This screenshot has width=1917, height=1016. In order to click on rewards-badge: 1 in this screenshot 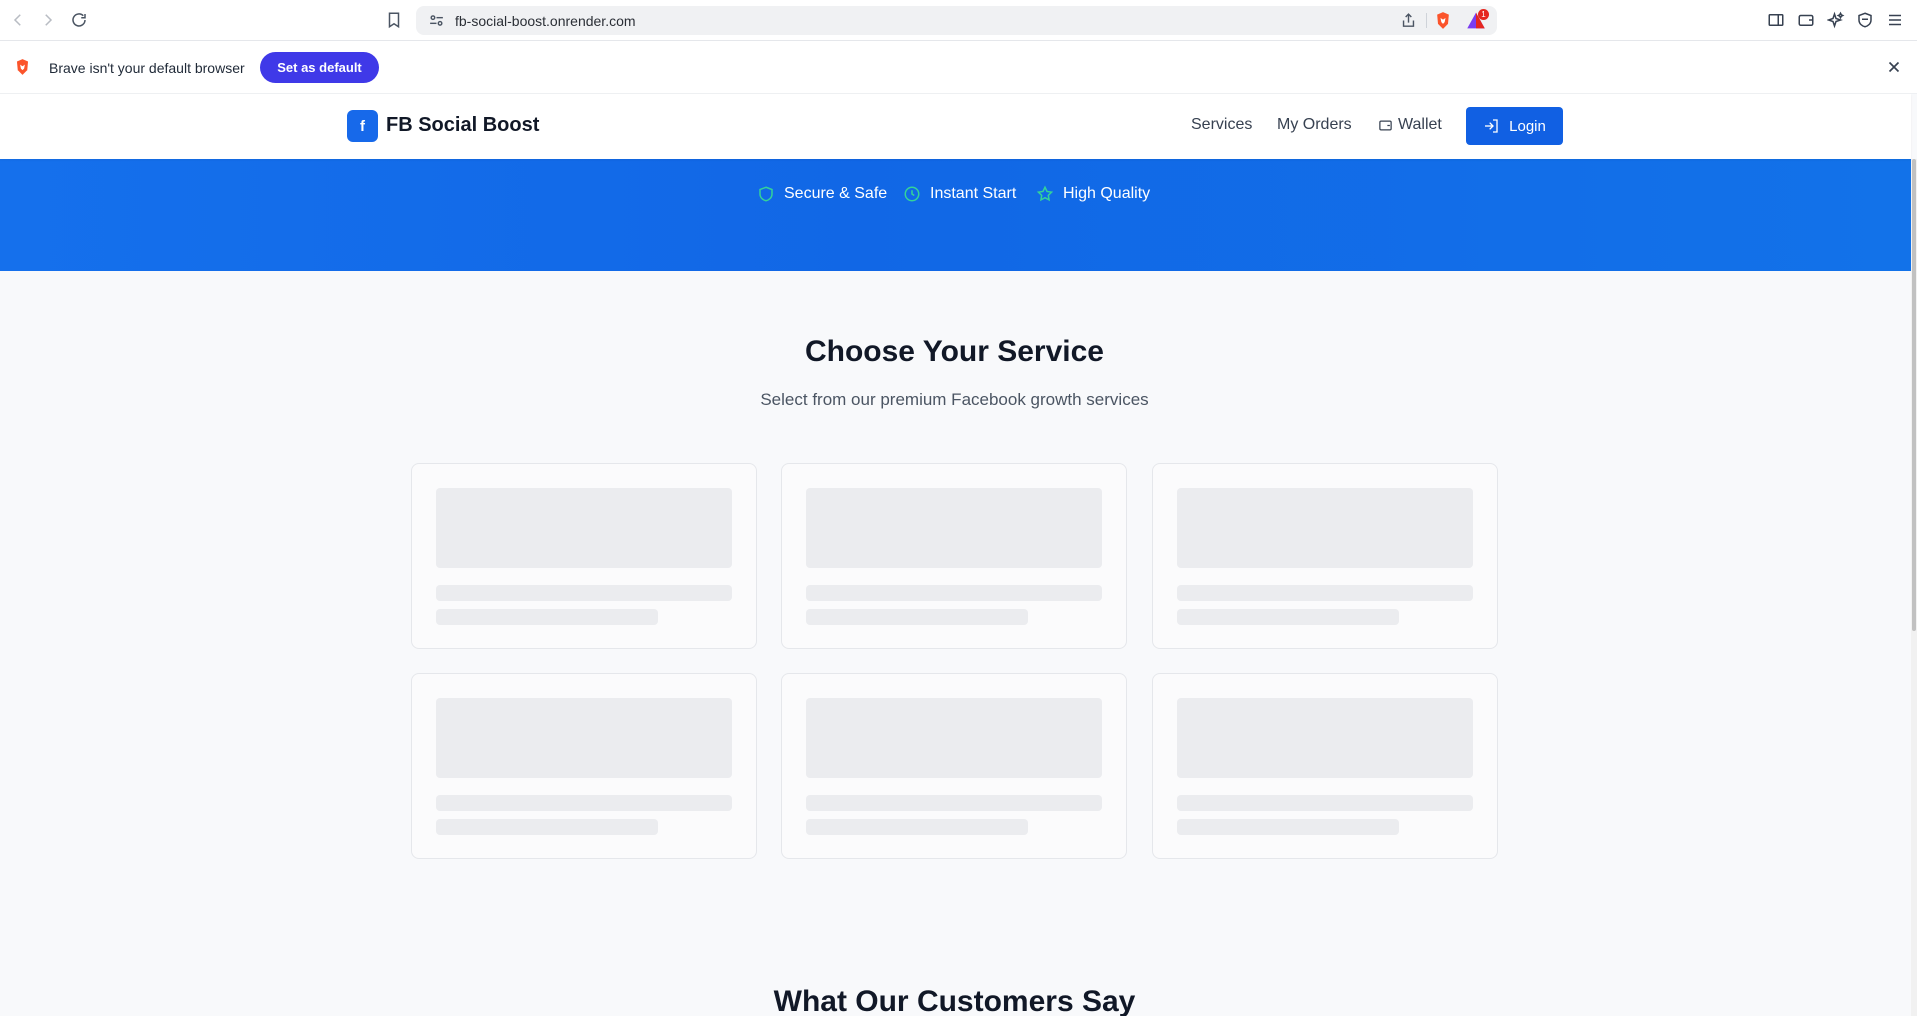, I will do `click(1483, 14)`.